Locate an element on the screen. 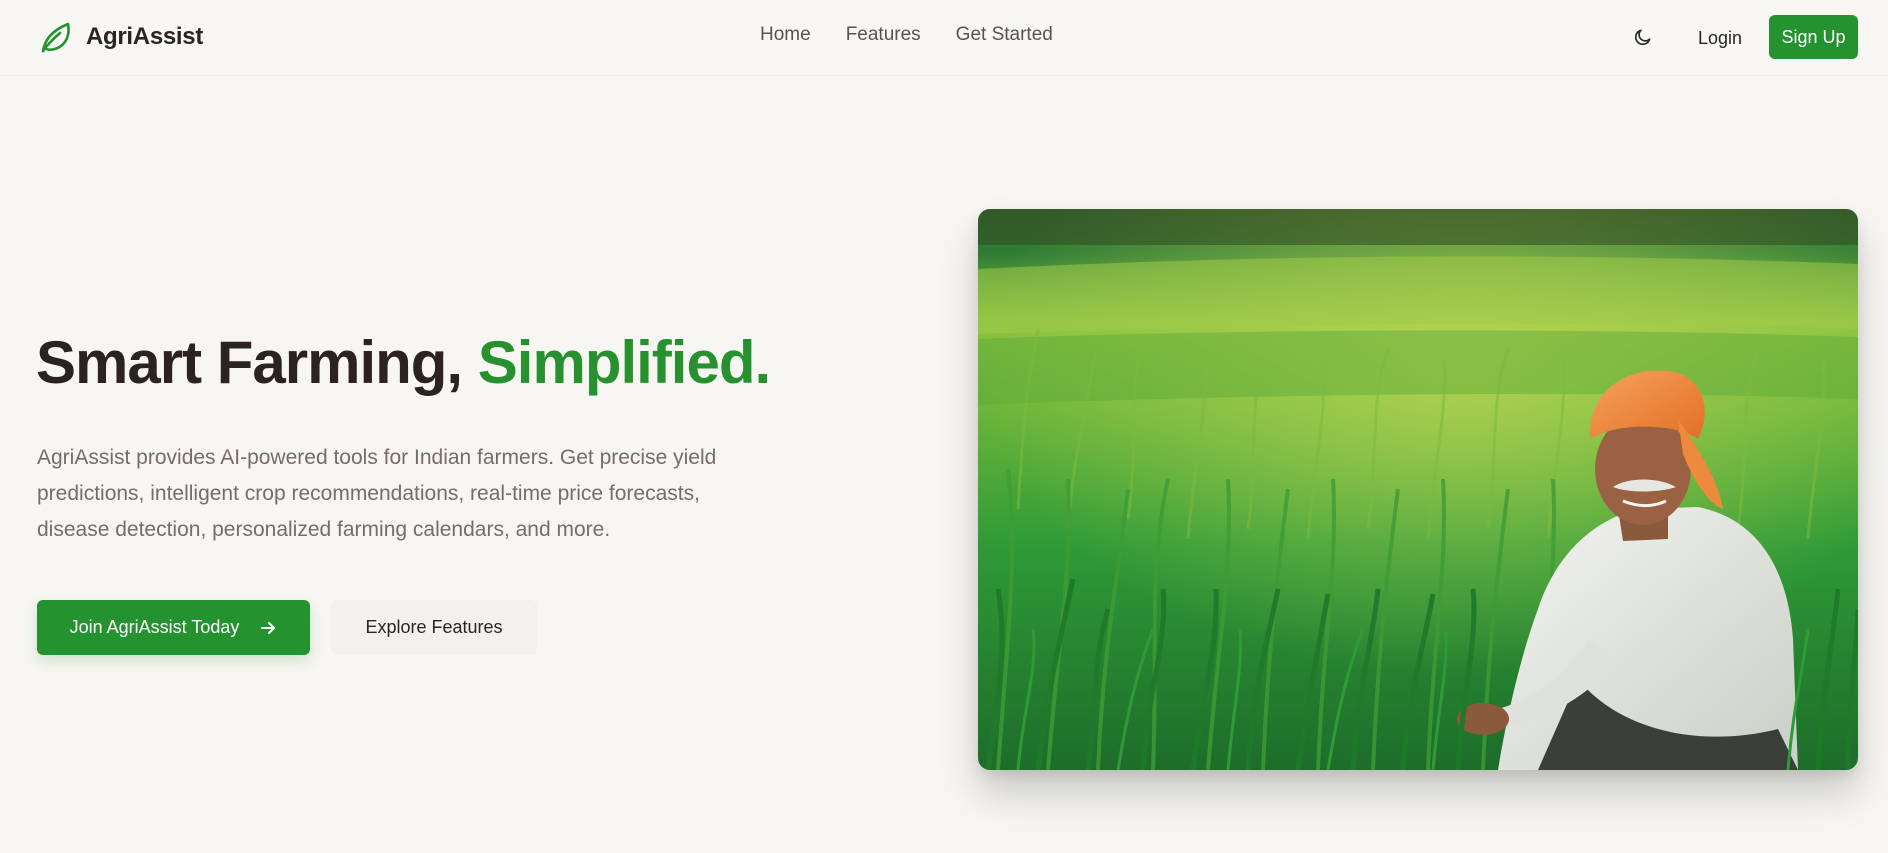 The height and width of the screenshot is (853, 1888). brand-name: AgriAssist is located at coordinates (145, 36).